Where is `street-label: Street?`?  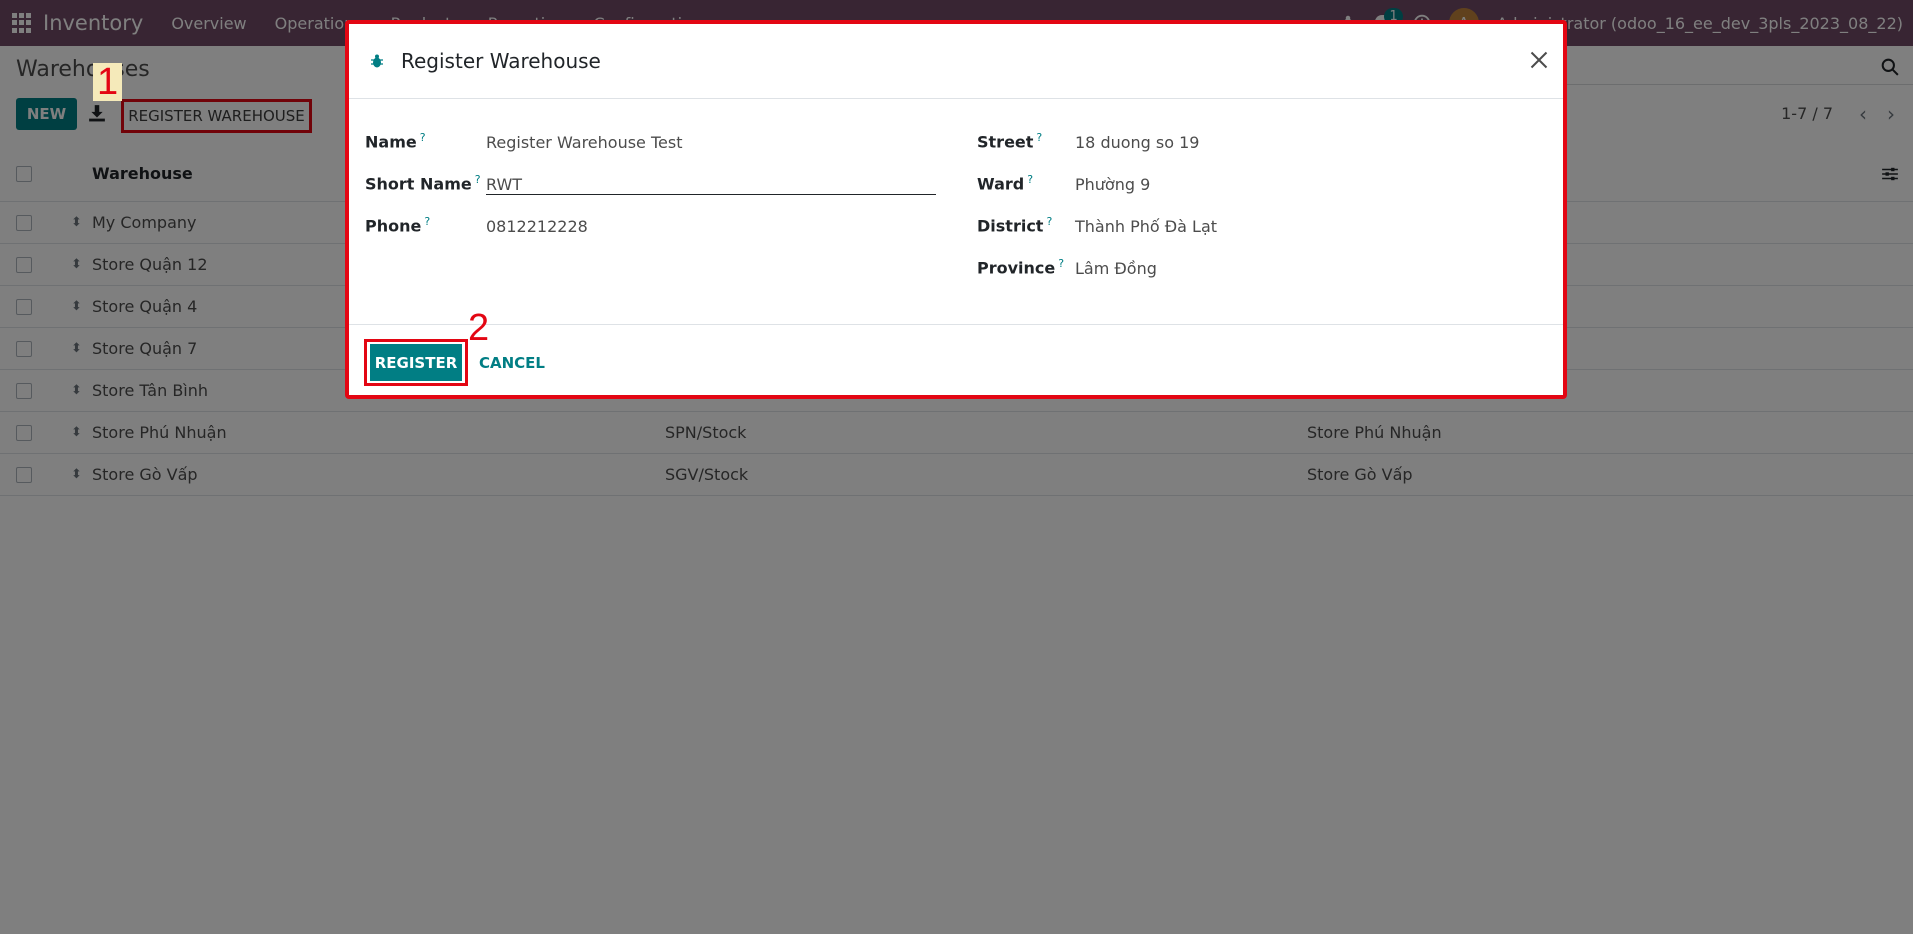
street-label: Street? is located at coordinates (1010, 141).